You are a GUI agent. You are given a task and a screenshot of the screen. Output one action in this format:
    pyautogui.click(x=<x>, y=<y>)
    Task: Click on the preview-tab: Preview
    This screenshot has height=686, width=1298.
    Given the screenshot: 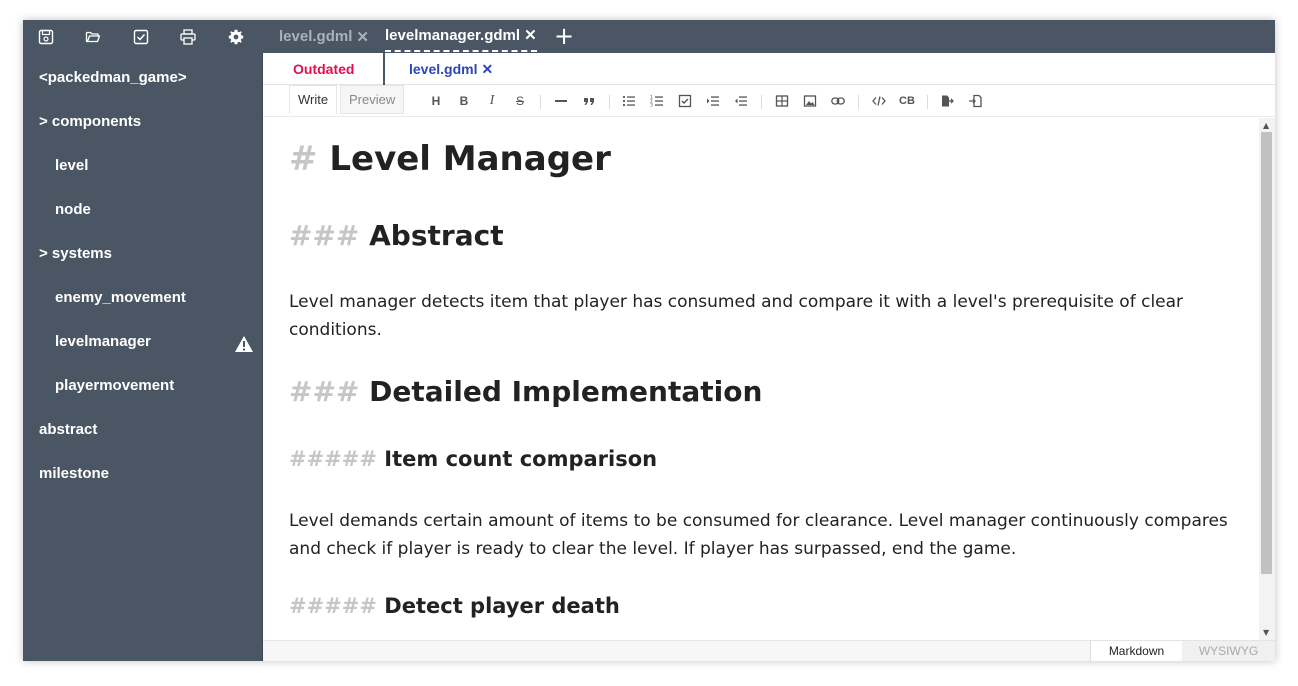 What is the action you would take?
    pyautogui.click(x=372, y=99)
    